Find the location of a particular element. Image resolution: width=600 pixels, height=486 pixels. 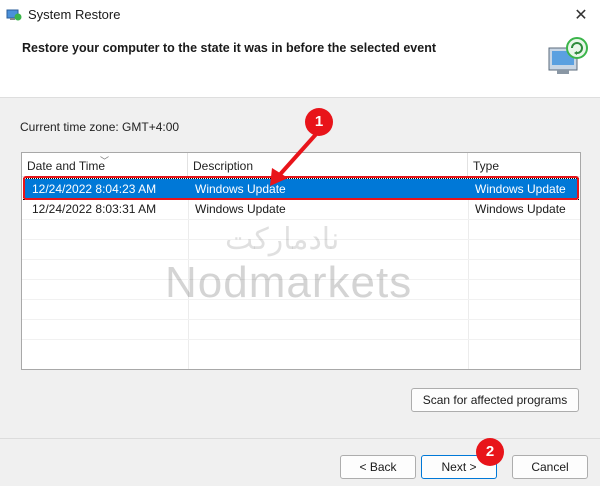

close-button: ✕ is located at coordinates (581, 15).